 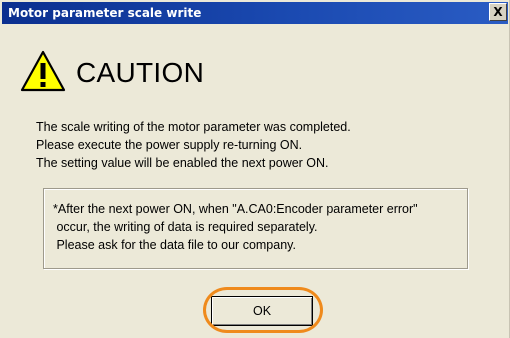 I want to click on close-button: X, so click(x=498, y=12).